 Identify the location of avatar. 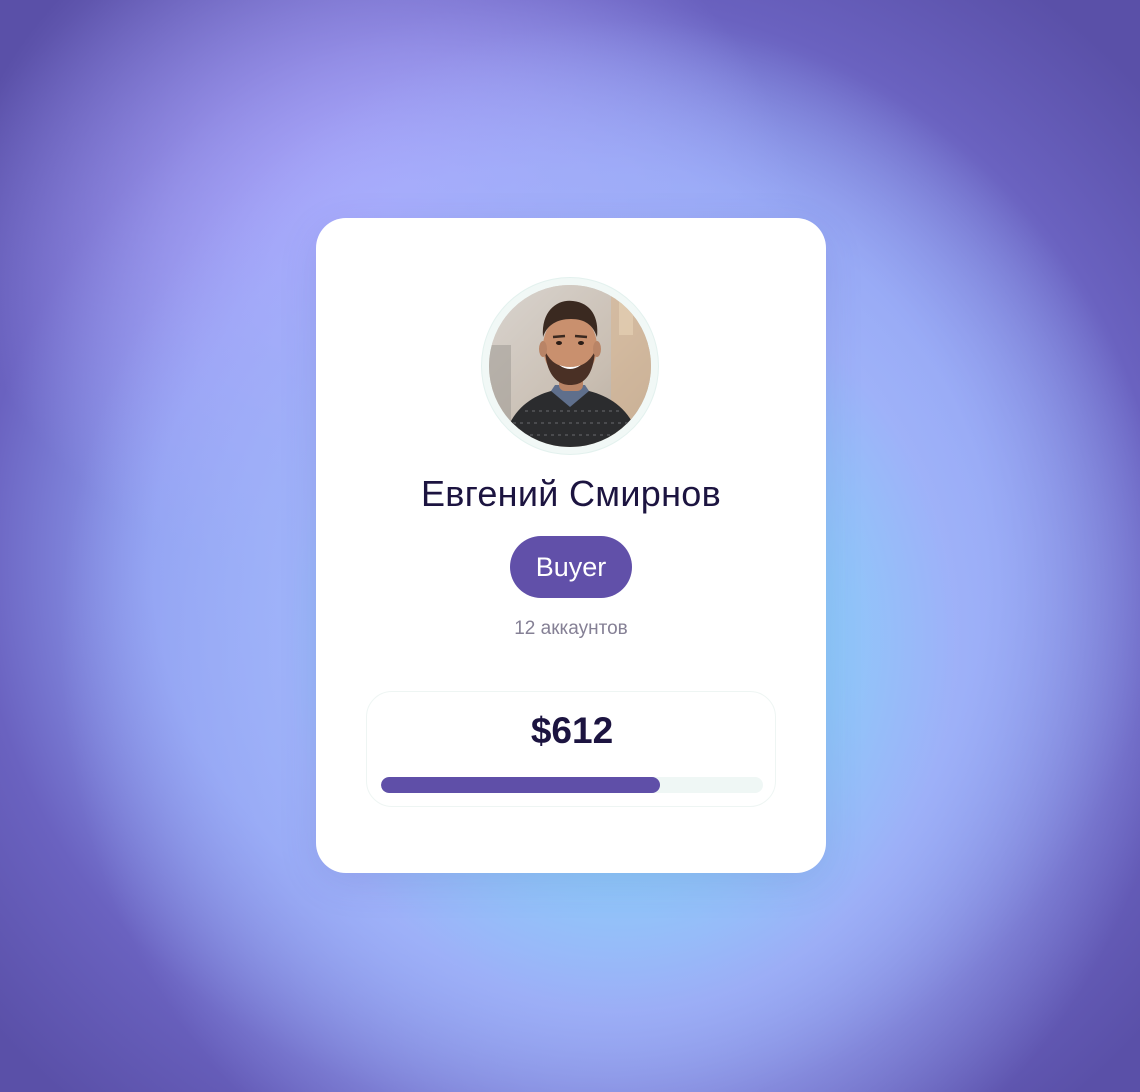
(570, 366).